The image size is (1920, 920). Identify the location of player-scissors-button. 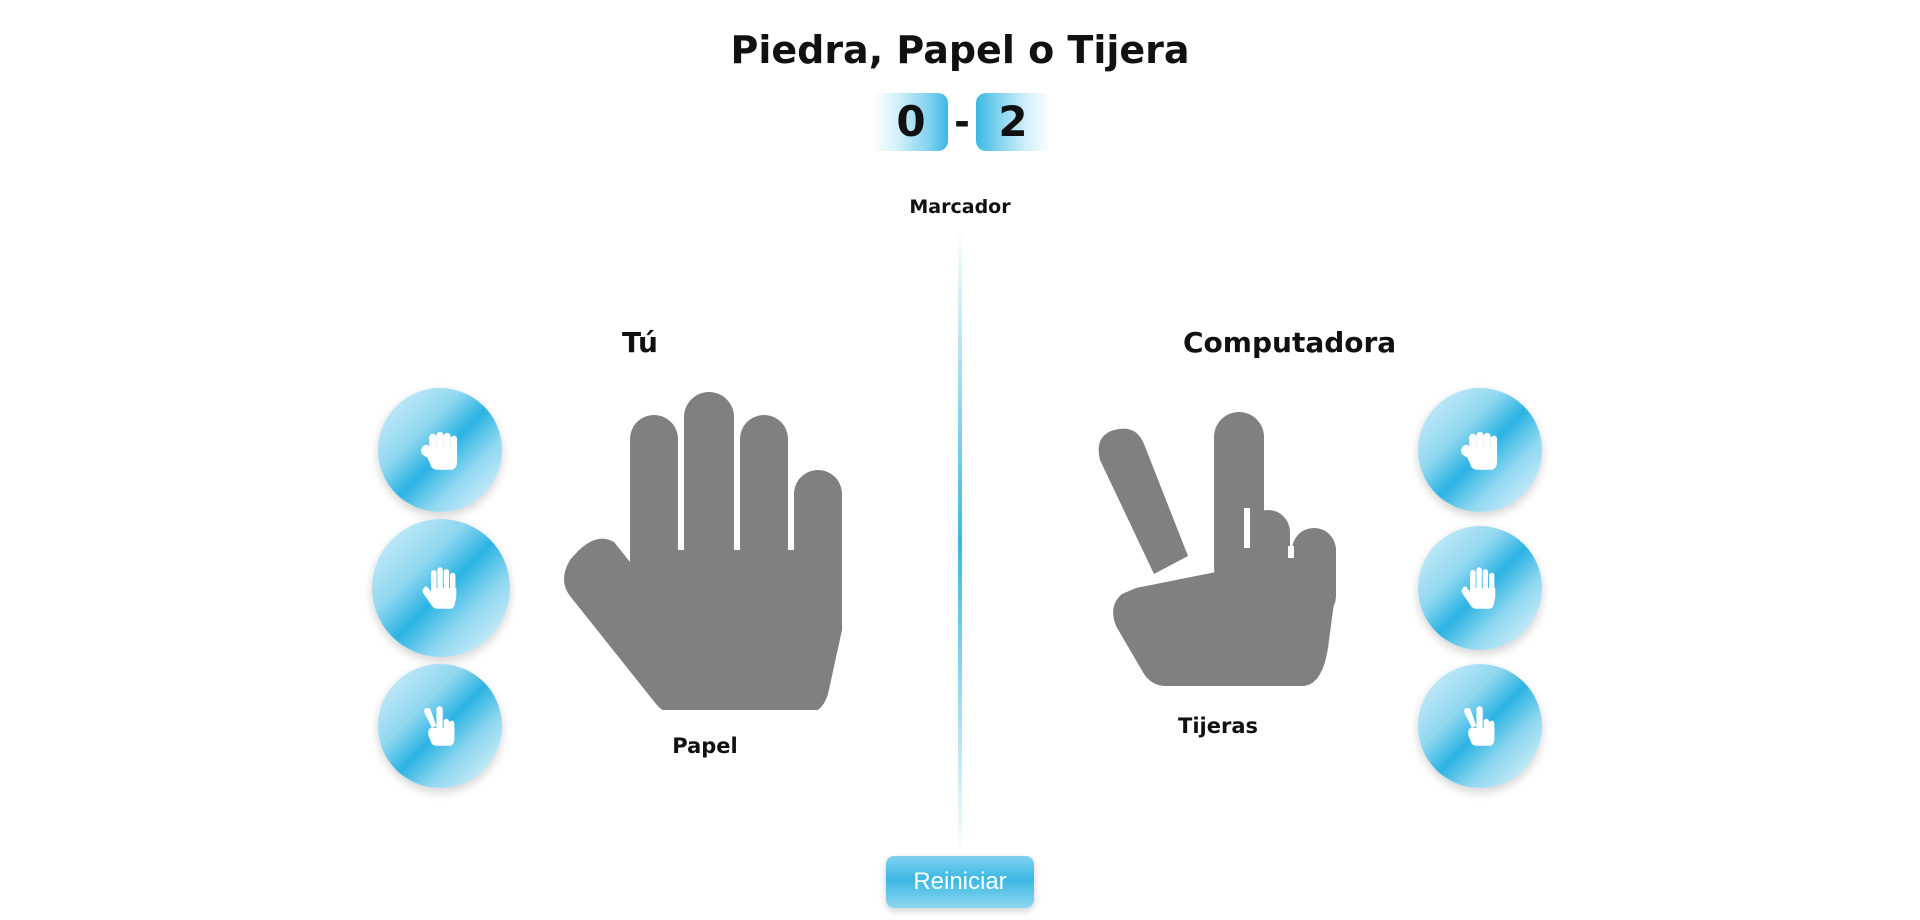
(440, 726).